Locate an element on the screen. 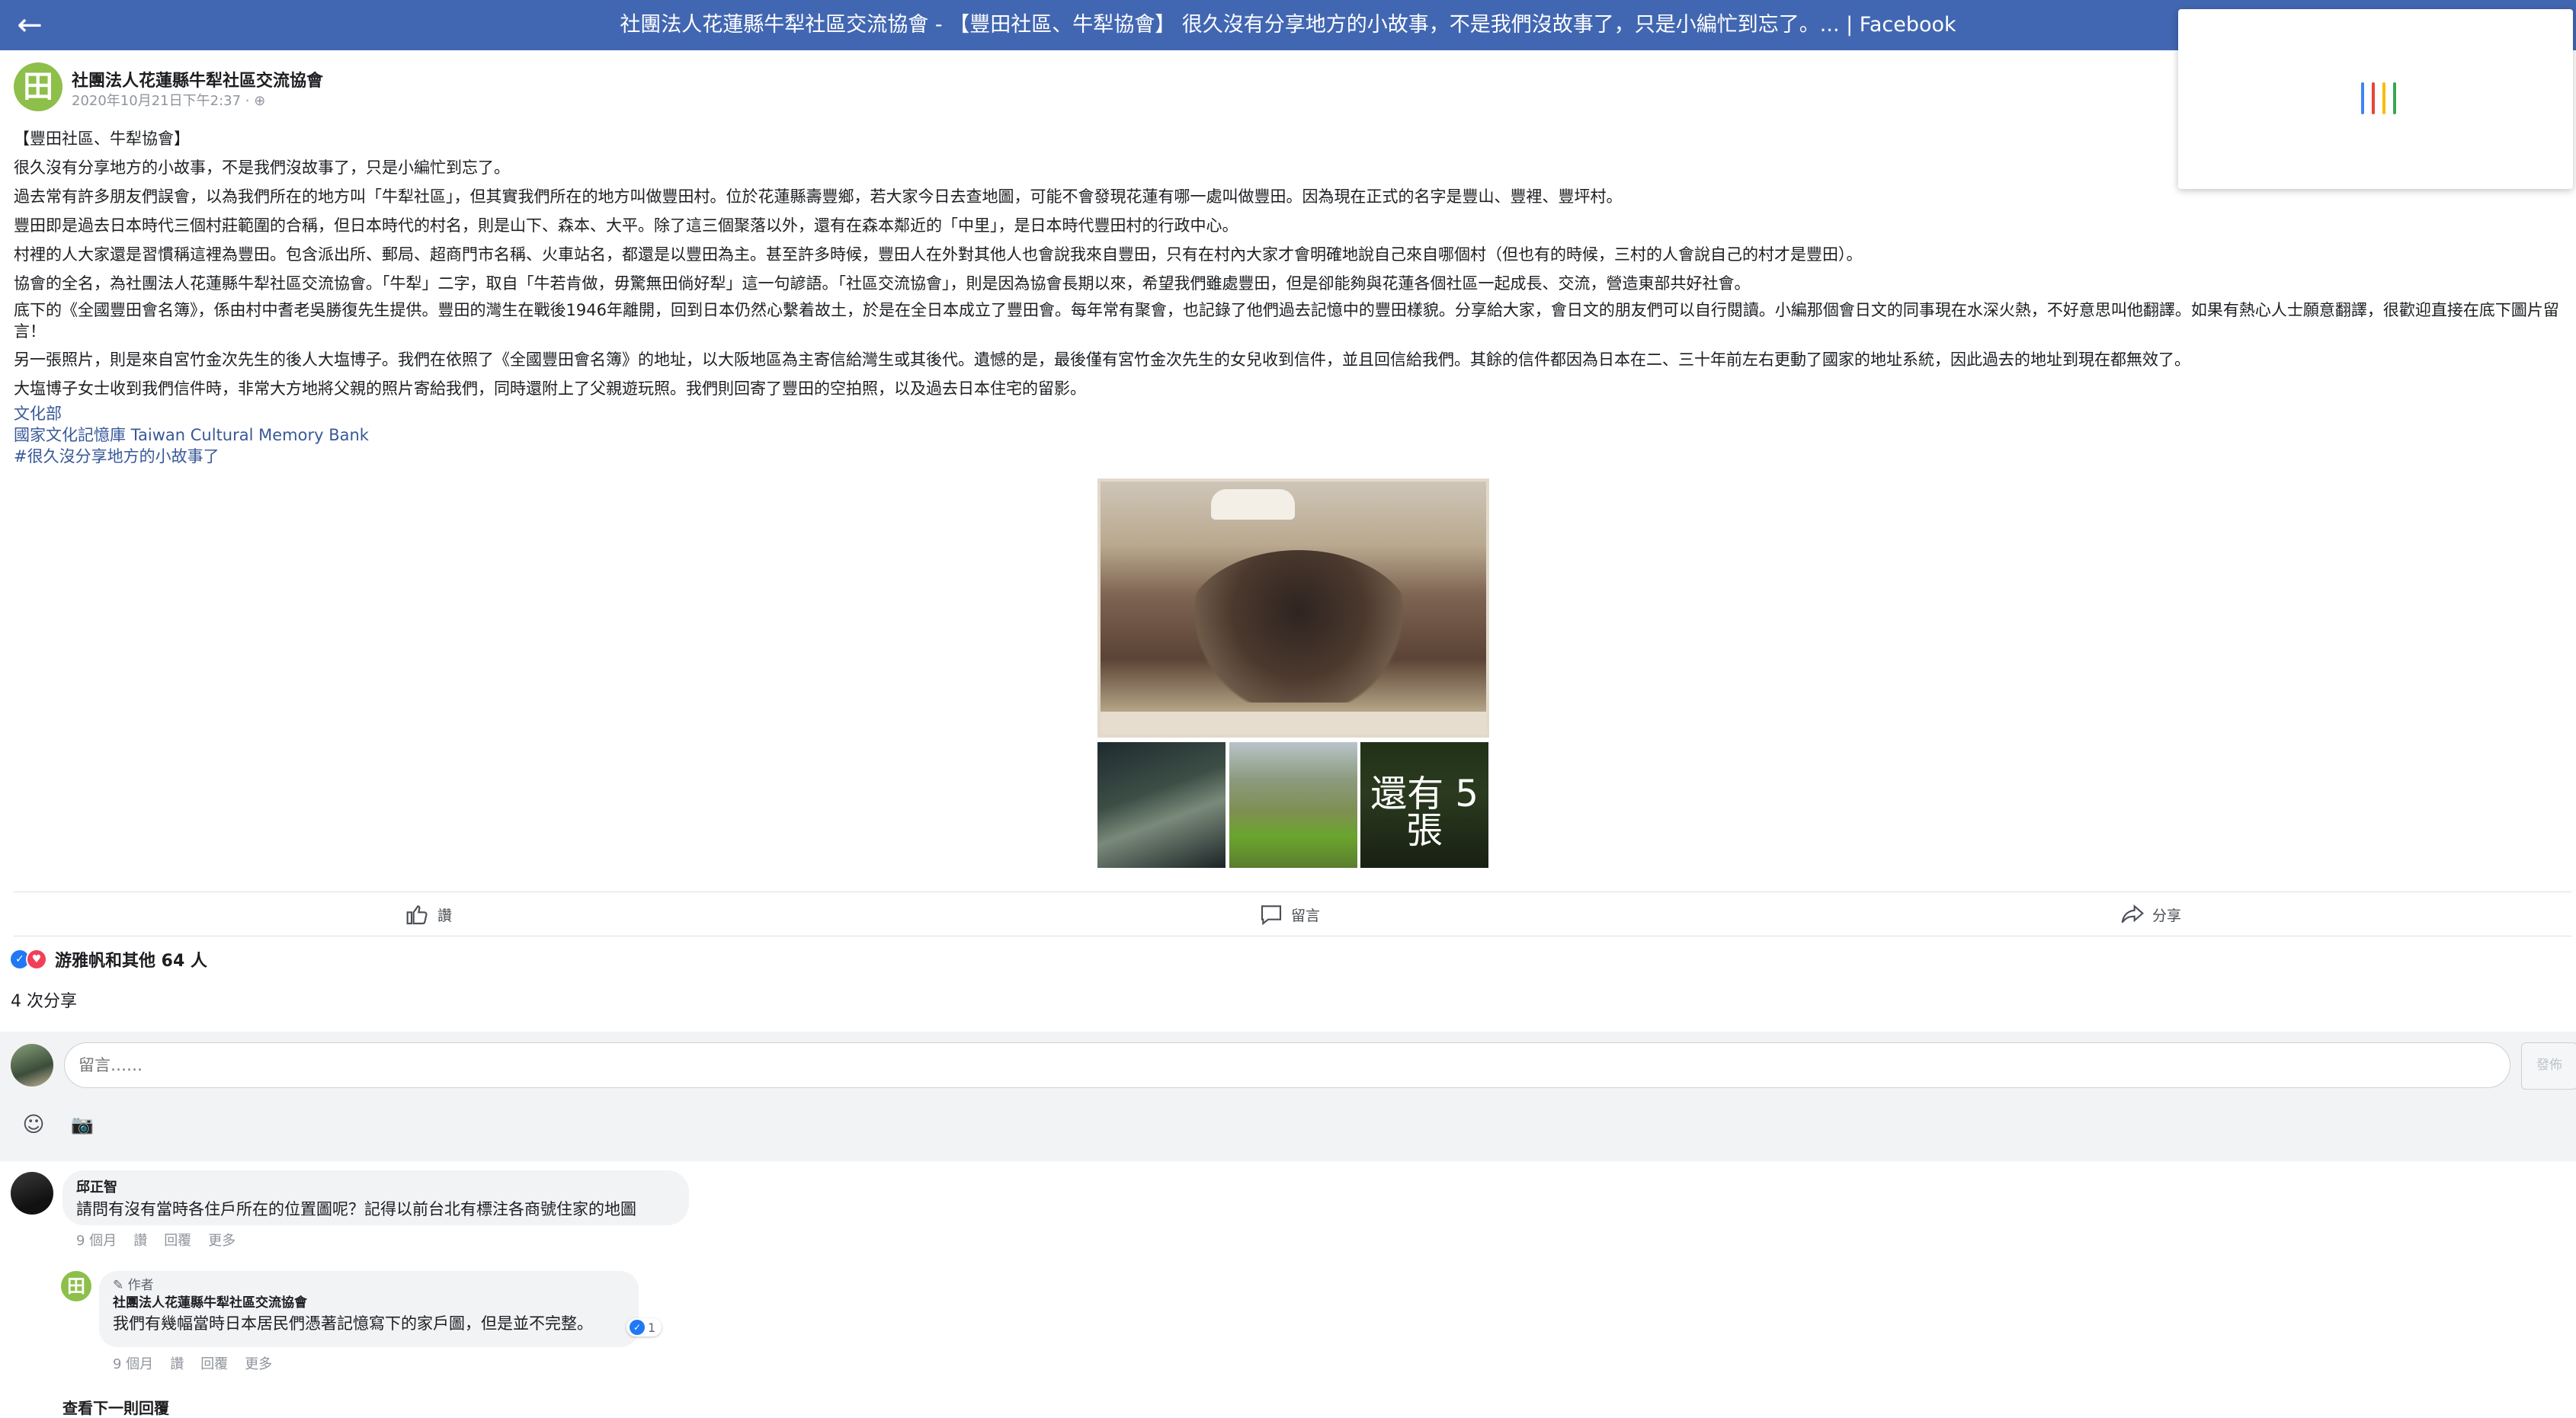 Image resolution: width=2576 pixels, height=1418 pixels. more-photos-label: 還有 5 張 is located at coordinates (1424, 805).